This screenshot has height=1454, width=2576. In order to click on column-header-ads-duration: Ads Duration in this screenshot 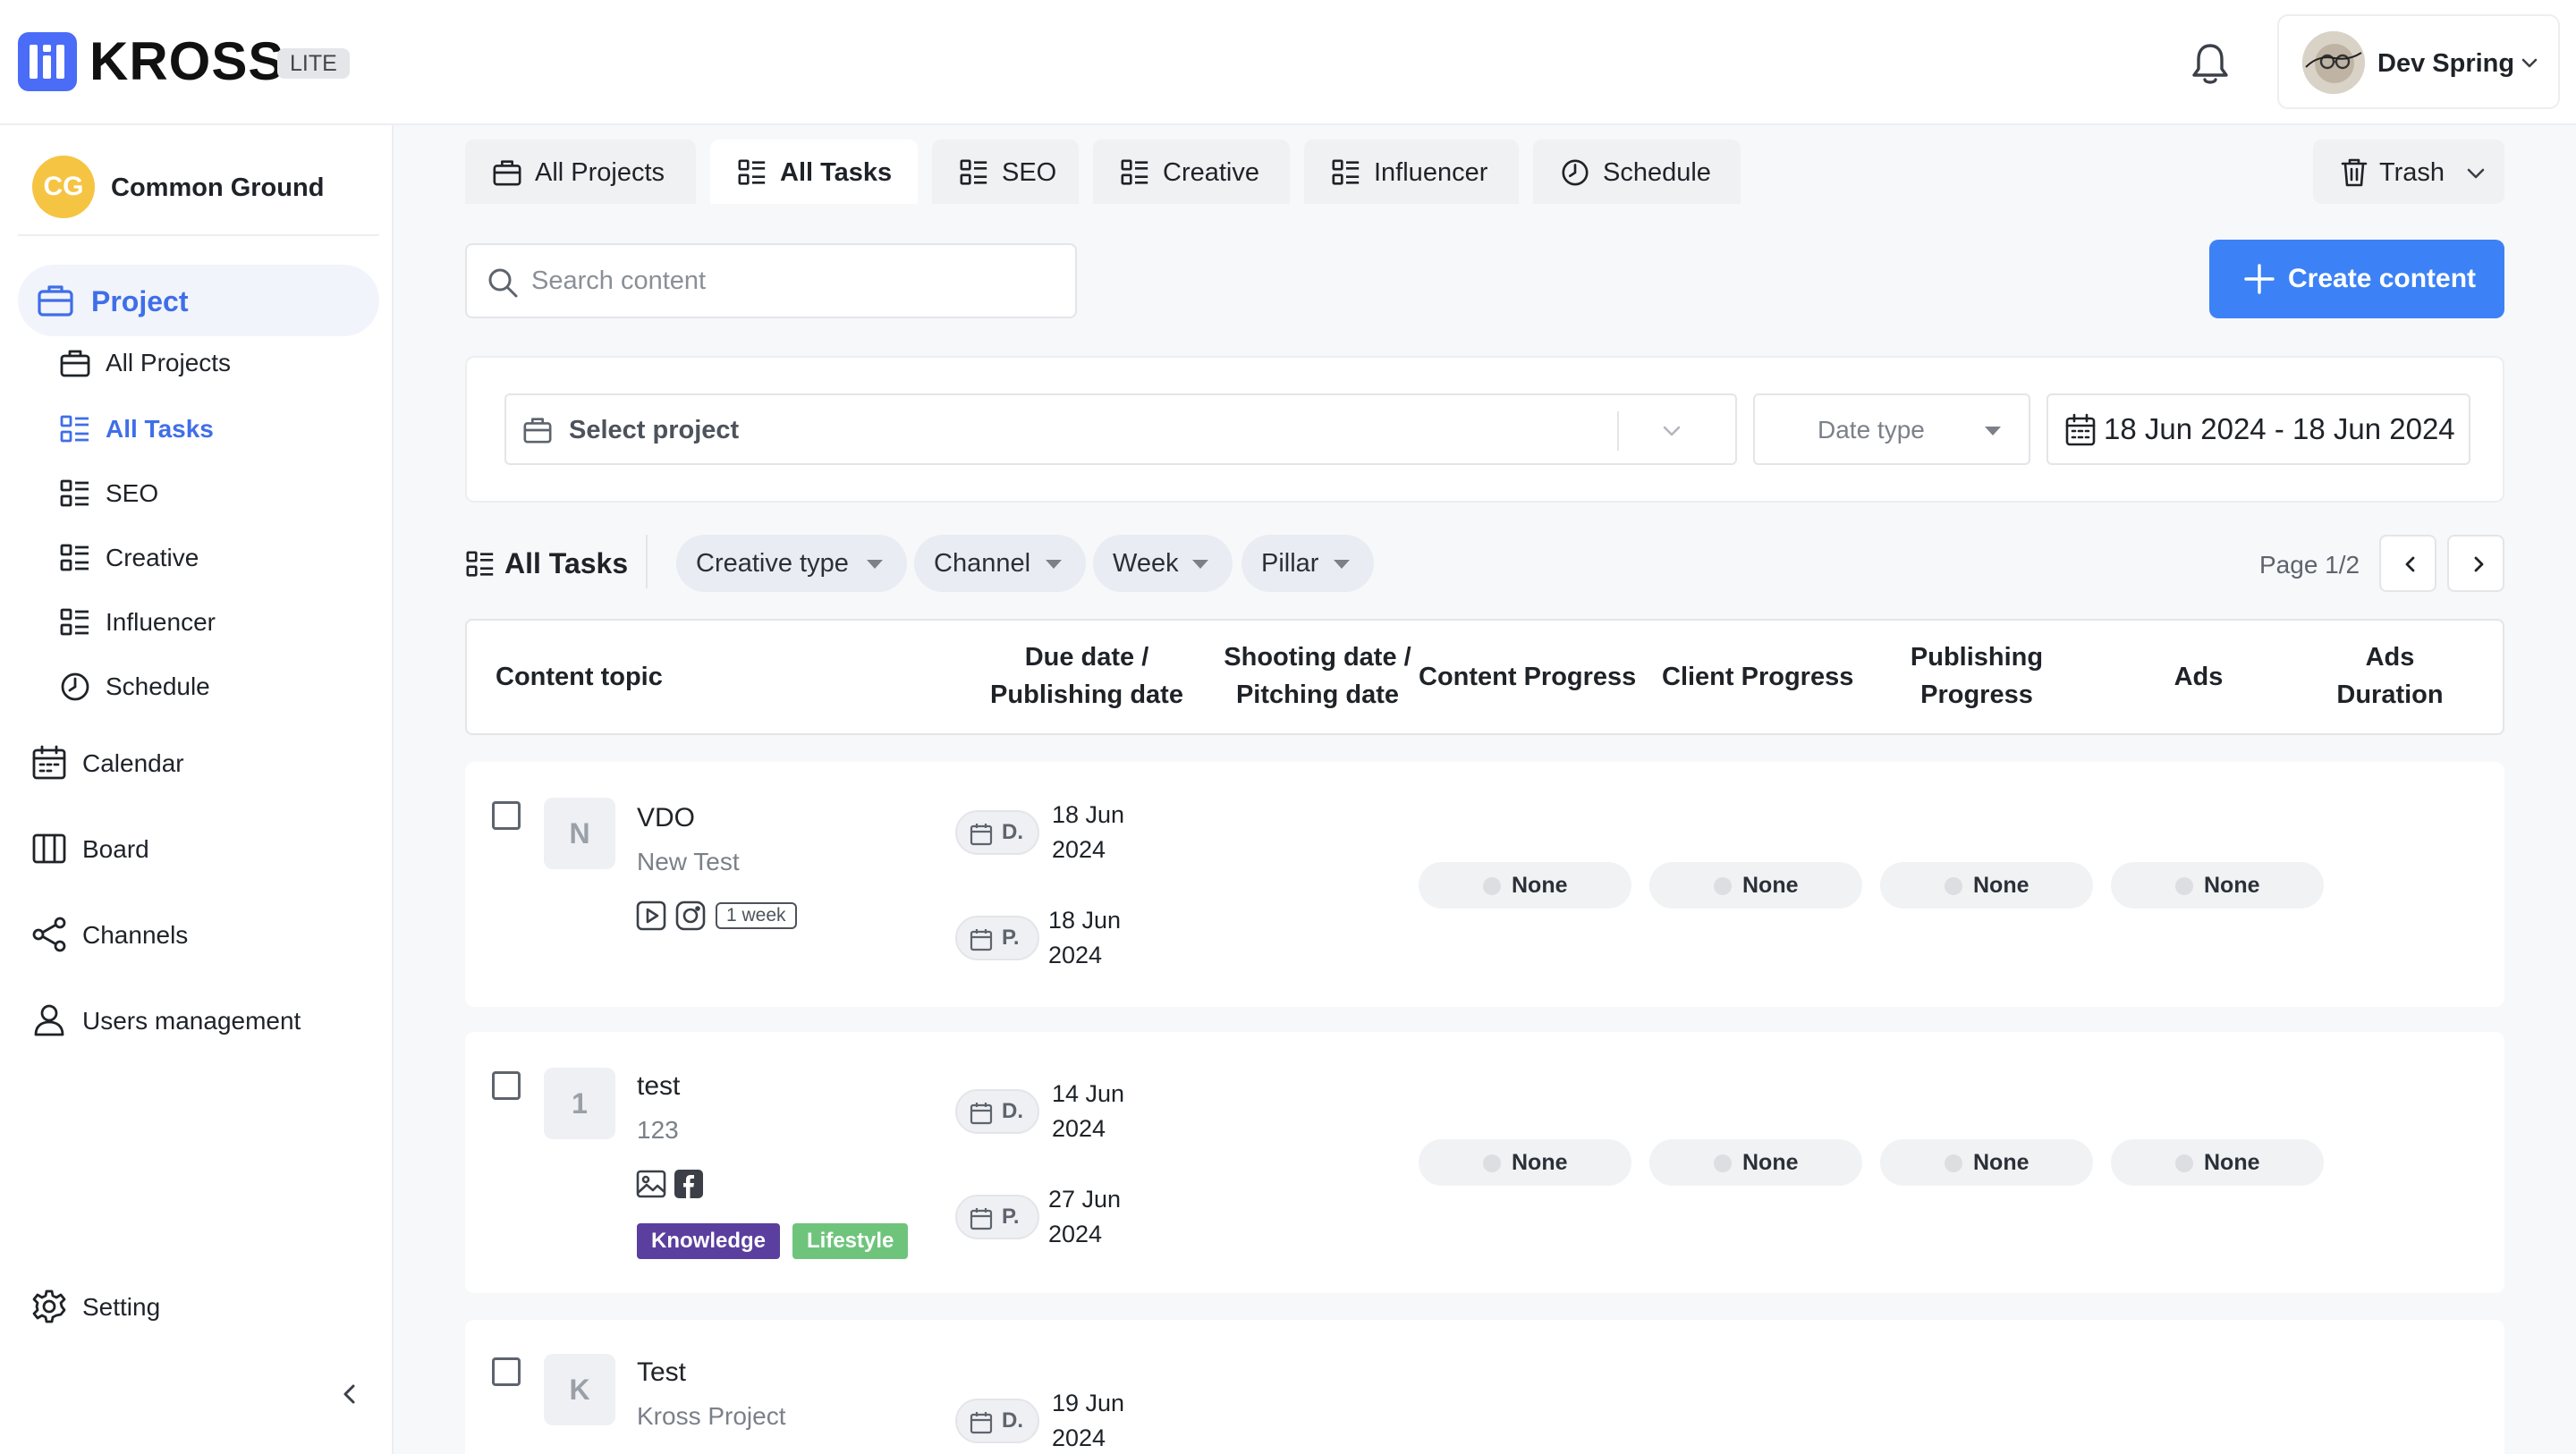, I will do `click(2390, 676)`.